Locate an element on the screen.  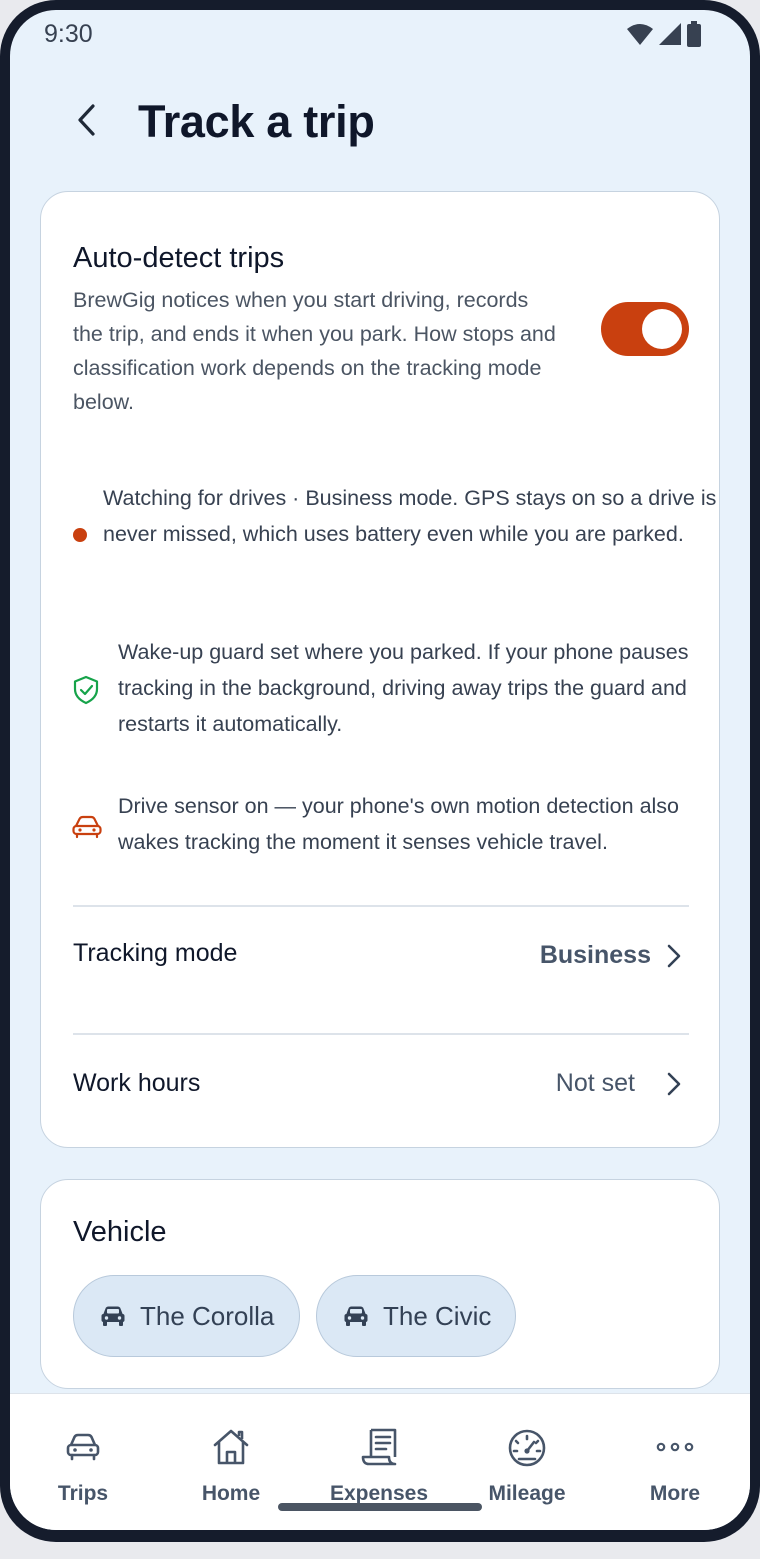
vehicle-chip-civic: The Civic is located at coordinates (416, 1316).